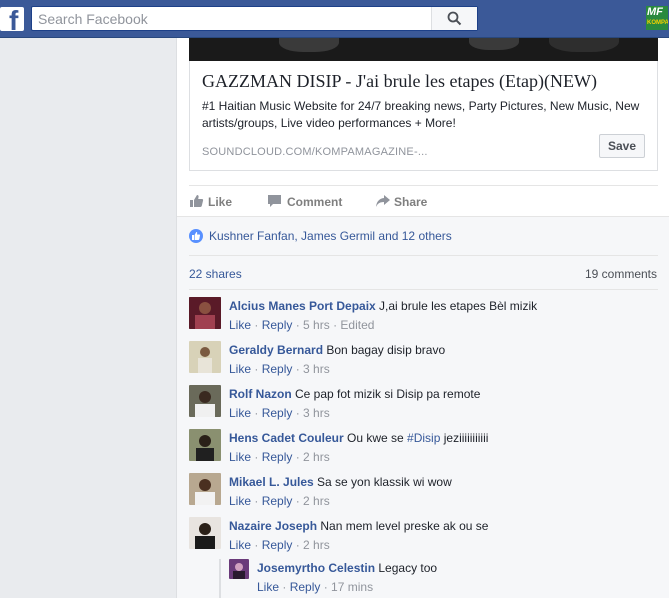 The height and width of the screenshot is (598, 669). Describe the element at coordinates (423, 438) in the screenshot. I see `hashtag-link: #Disip` at that location.